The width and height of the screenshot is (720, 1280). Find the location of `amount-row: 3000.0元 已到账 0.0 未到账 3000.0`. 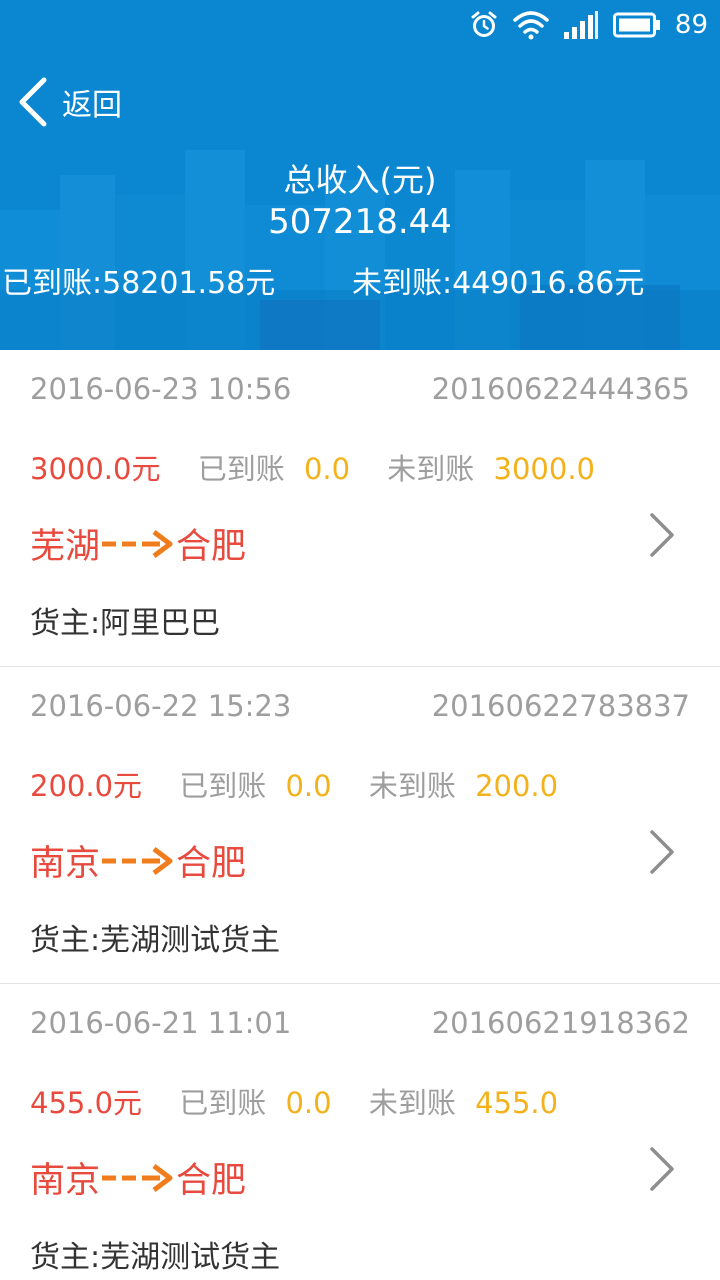

amount-row: 3000.0元 已到账 0.0 未到账 3000.0 is located at coordinates (312, 467).